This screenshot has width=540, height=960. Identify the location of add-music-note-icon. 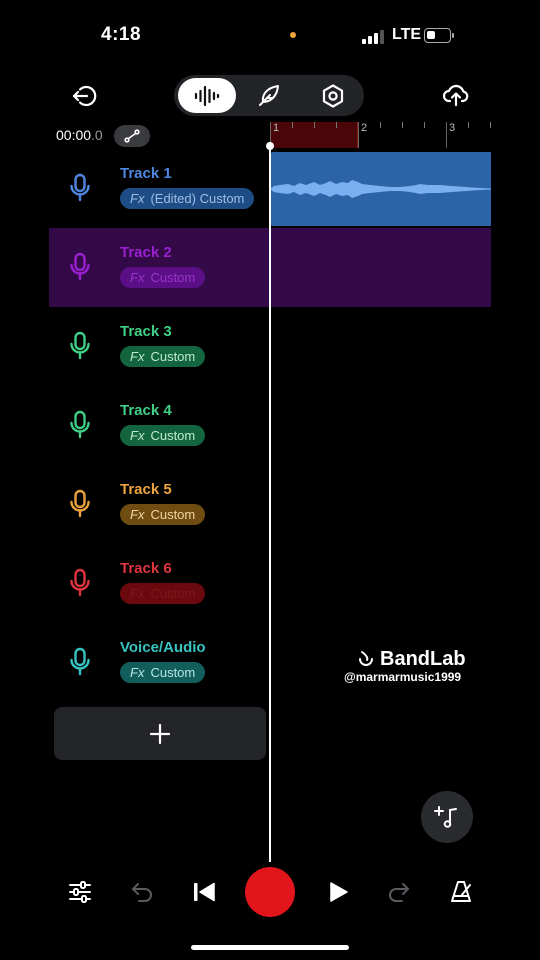
(445, 817).